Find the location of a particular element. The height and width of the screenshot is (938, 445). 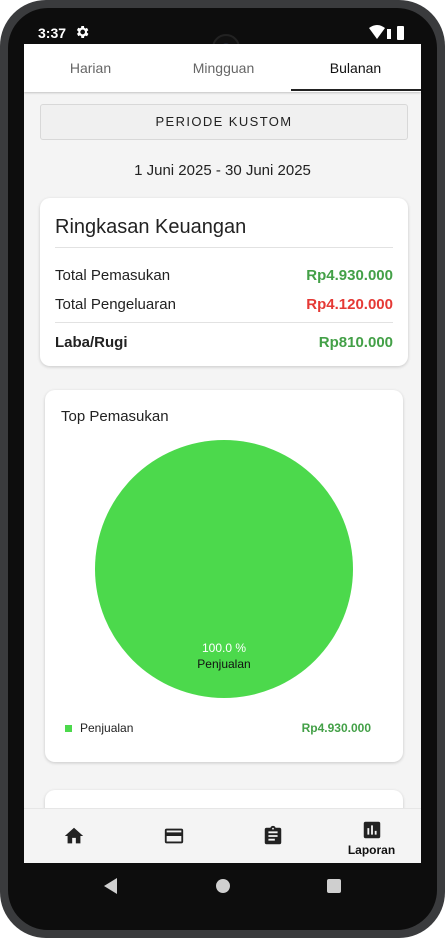

wifi-icon is located at coordinates (377, 32).